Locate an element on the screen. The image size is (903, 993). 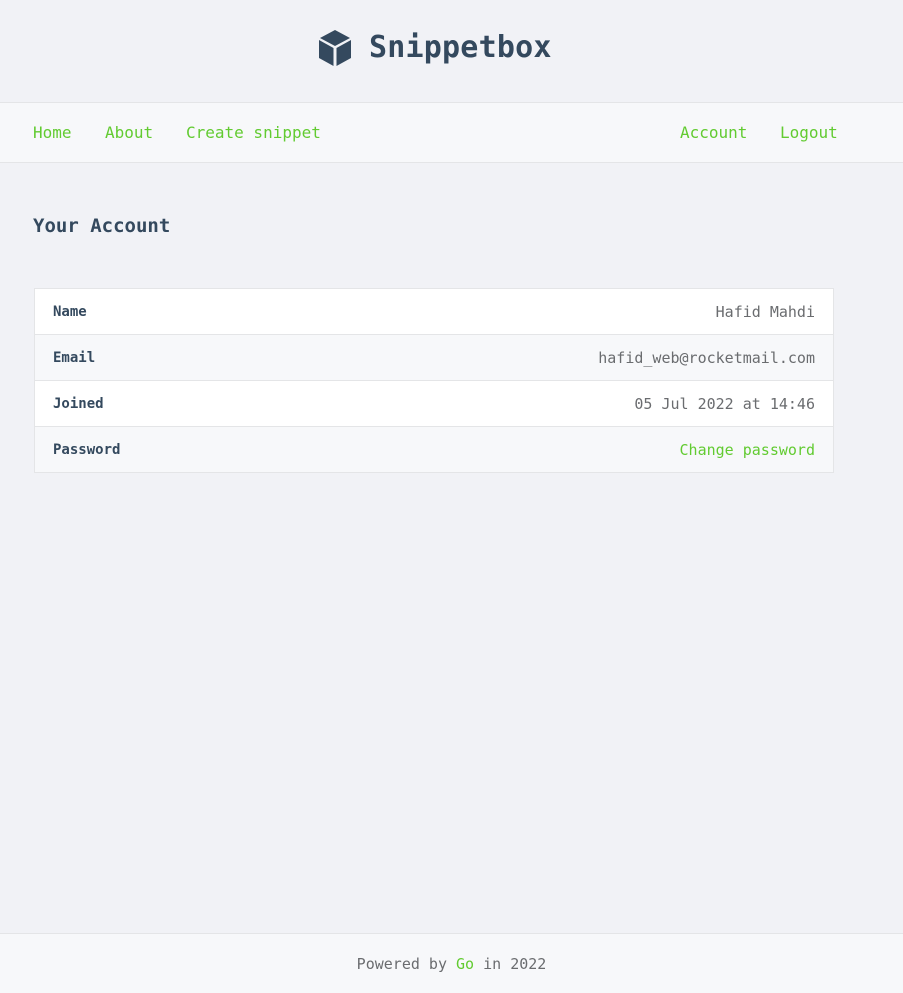
nav-create-snippet-link: Create snippet is located at coordinates (253, 132).